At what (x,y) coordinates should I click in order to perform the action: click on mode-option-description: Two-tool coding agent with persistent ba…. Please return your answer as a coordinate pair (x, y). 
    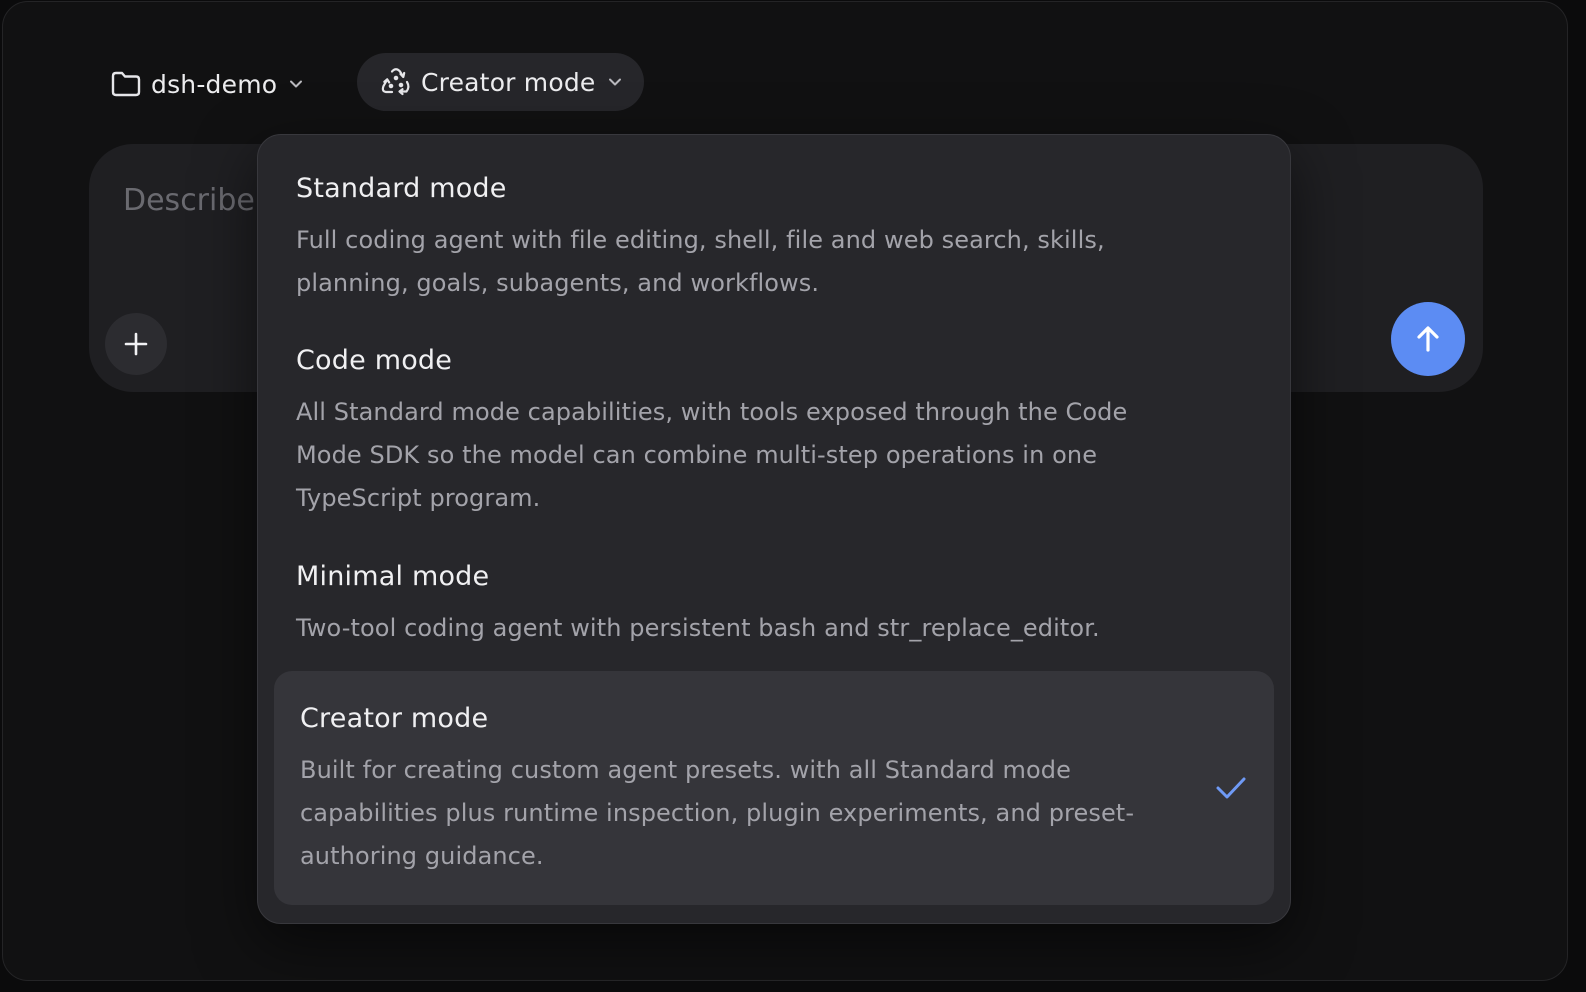
    Looking at the image, I should click on (698, 628).